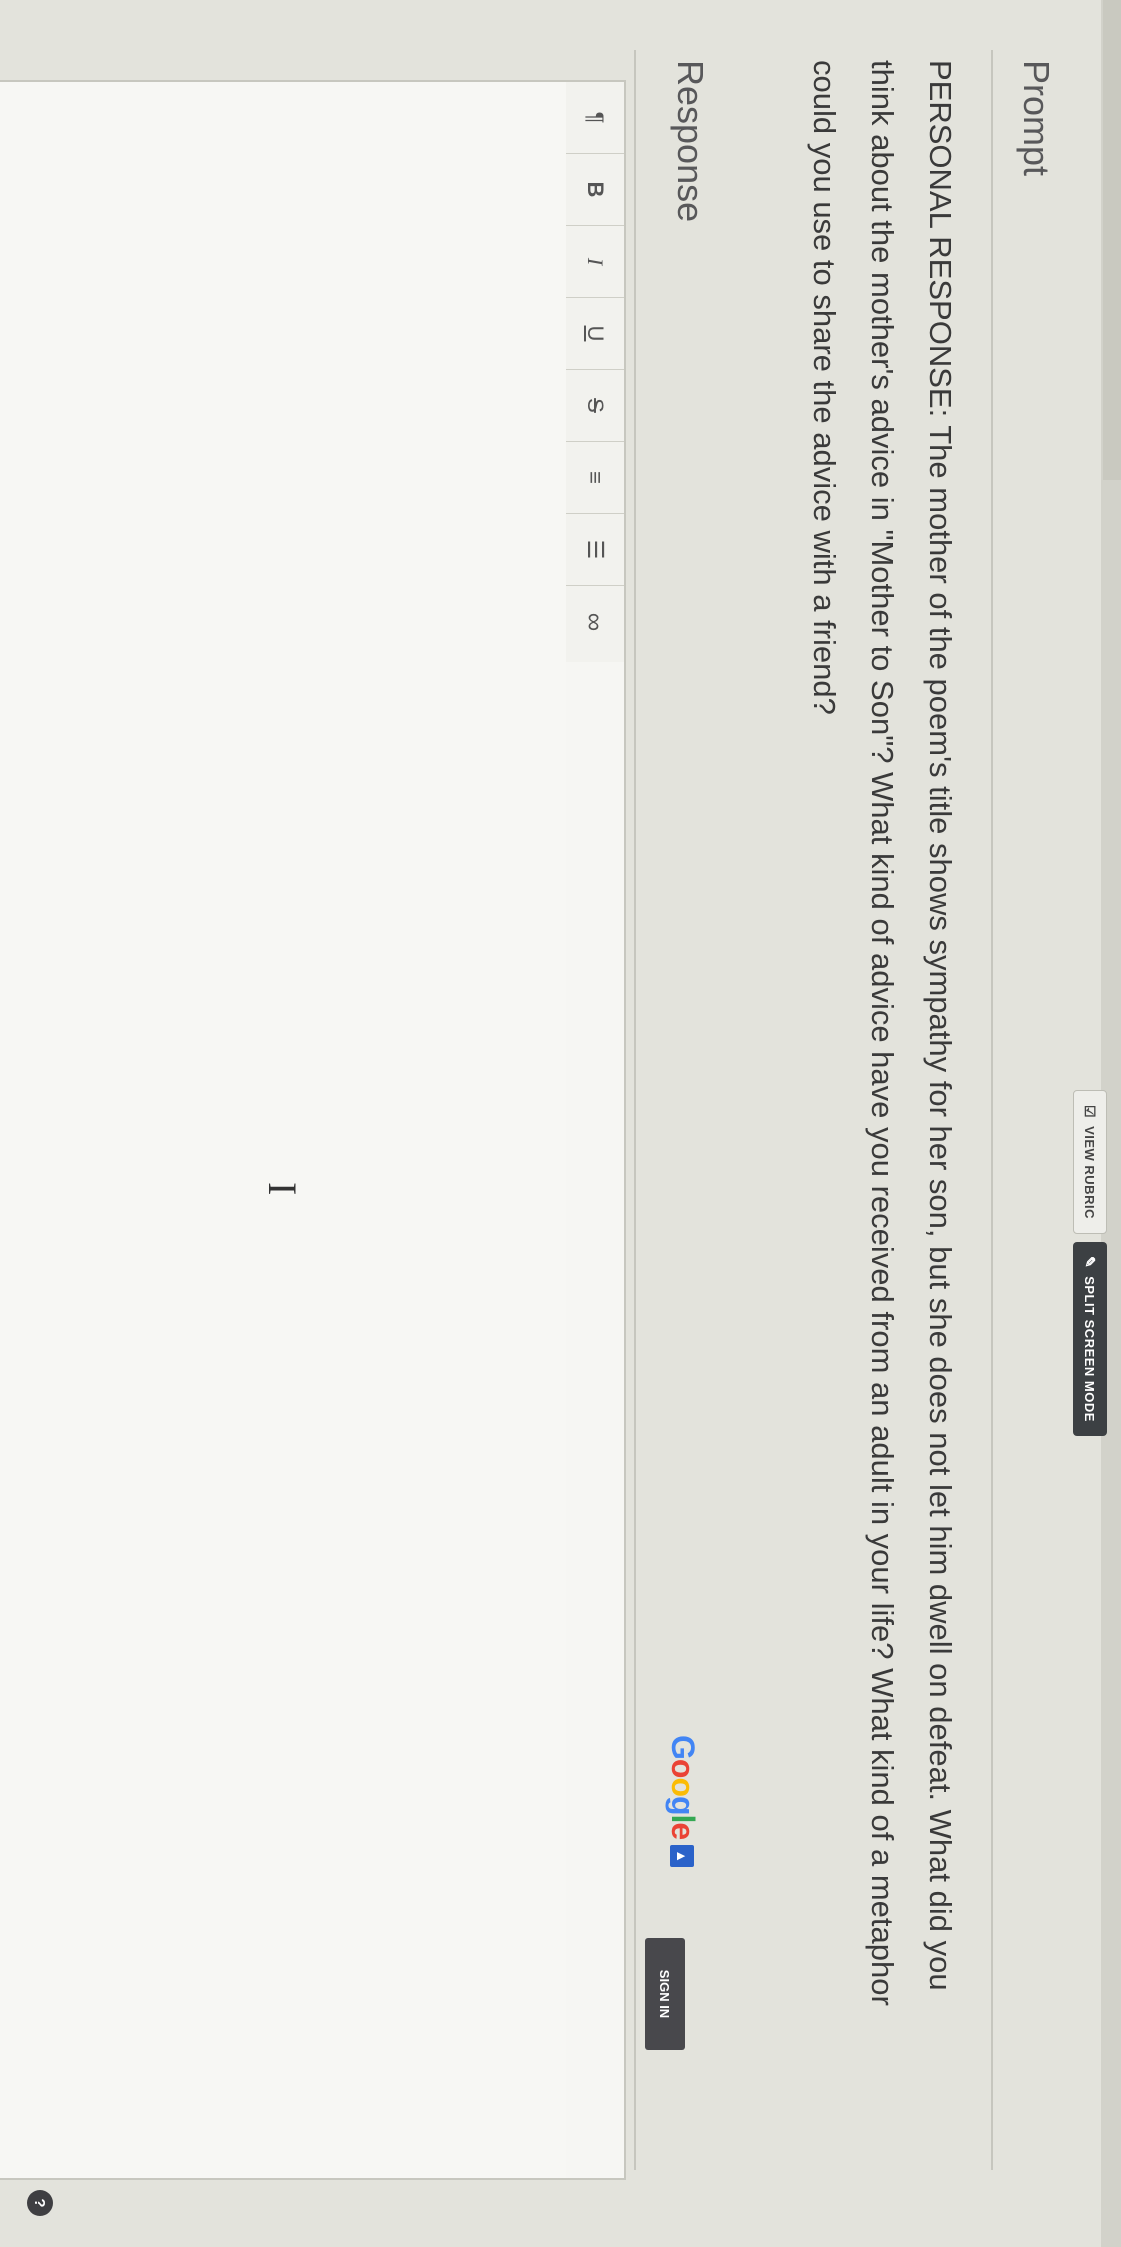 The image size is (1121, 2247). I want to click on google-drive-icon: ▲, so click(682, 1856).